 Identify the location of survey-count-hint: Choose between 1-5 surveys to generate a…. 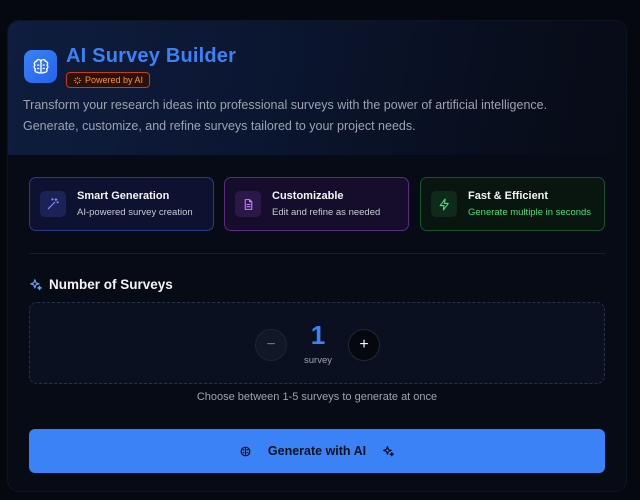
(317, 397).